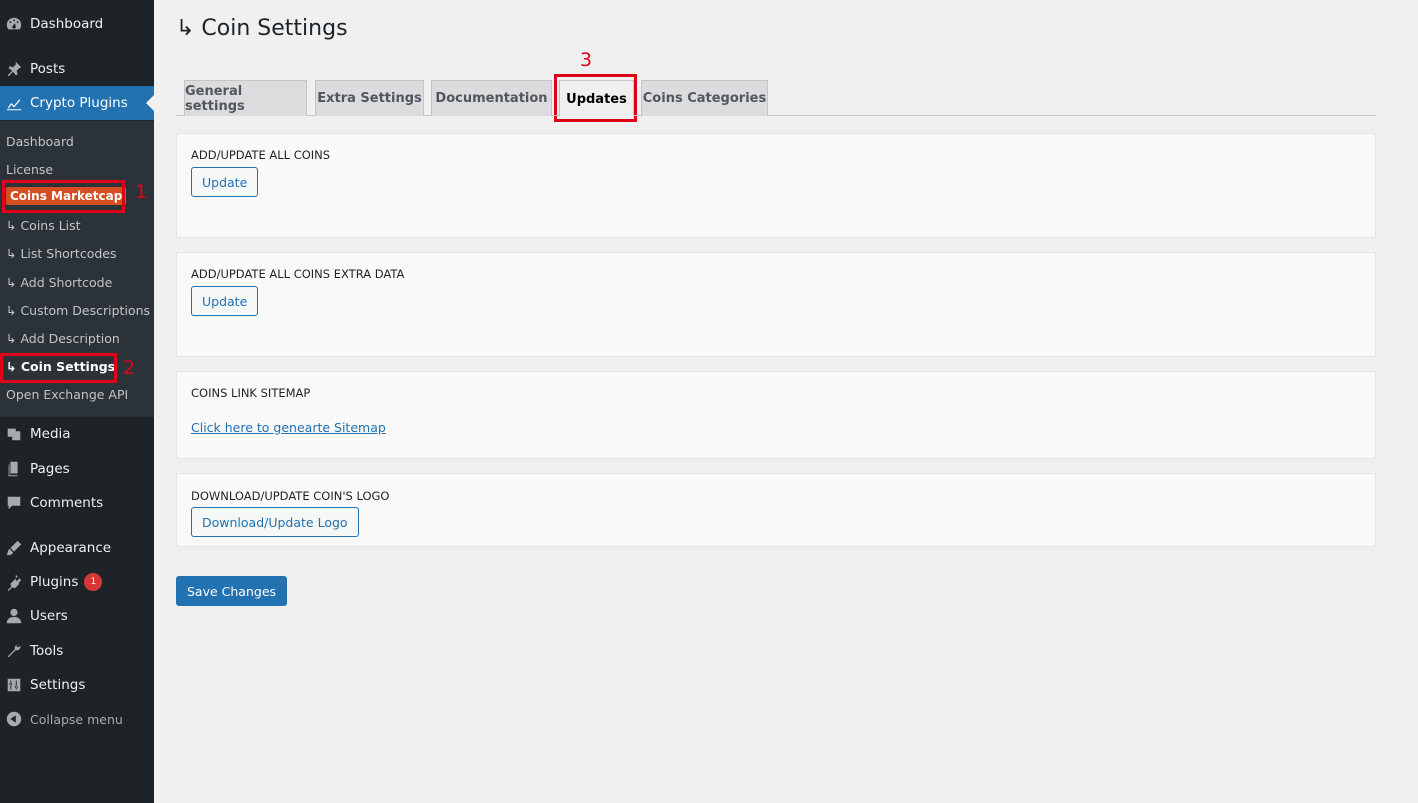  I want to click on menu-label: Plugins, so click(54, 582).